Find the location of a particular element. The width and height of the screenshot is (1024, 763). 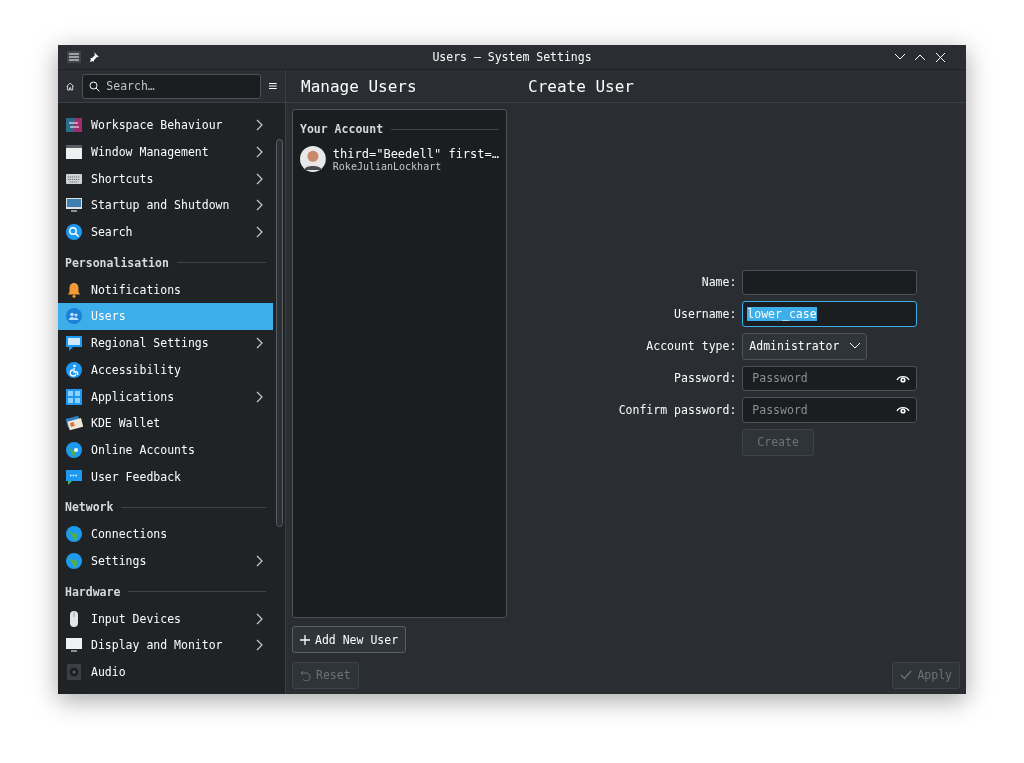

undo-icon is located at coordinates (305, 675).